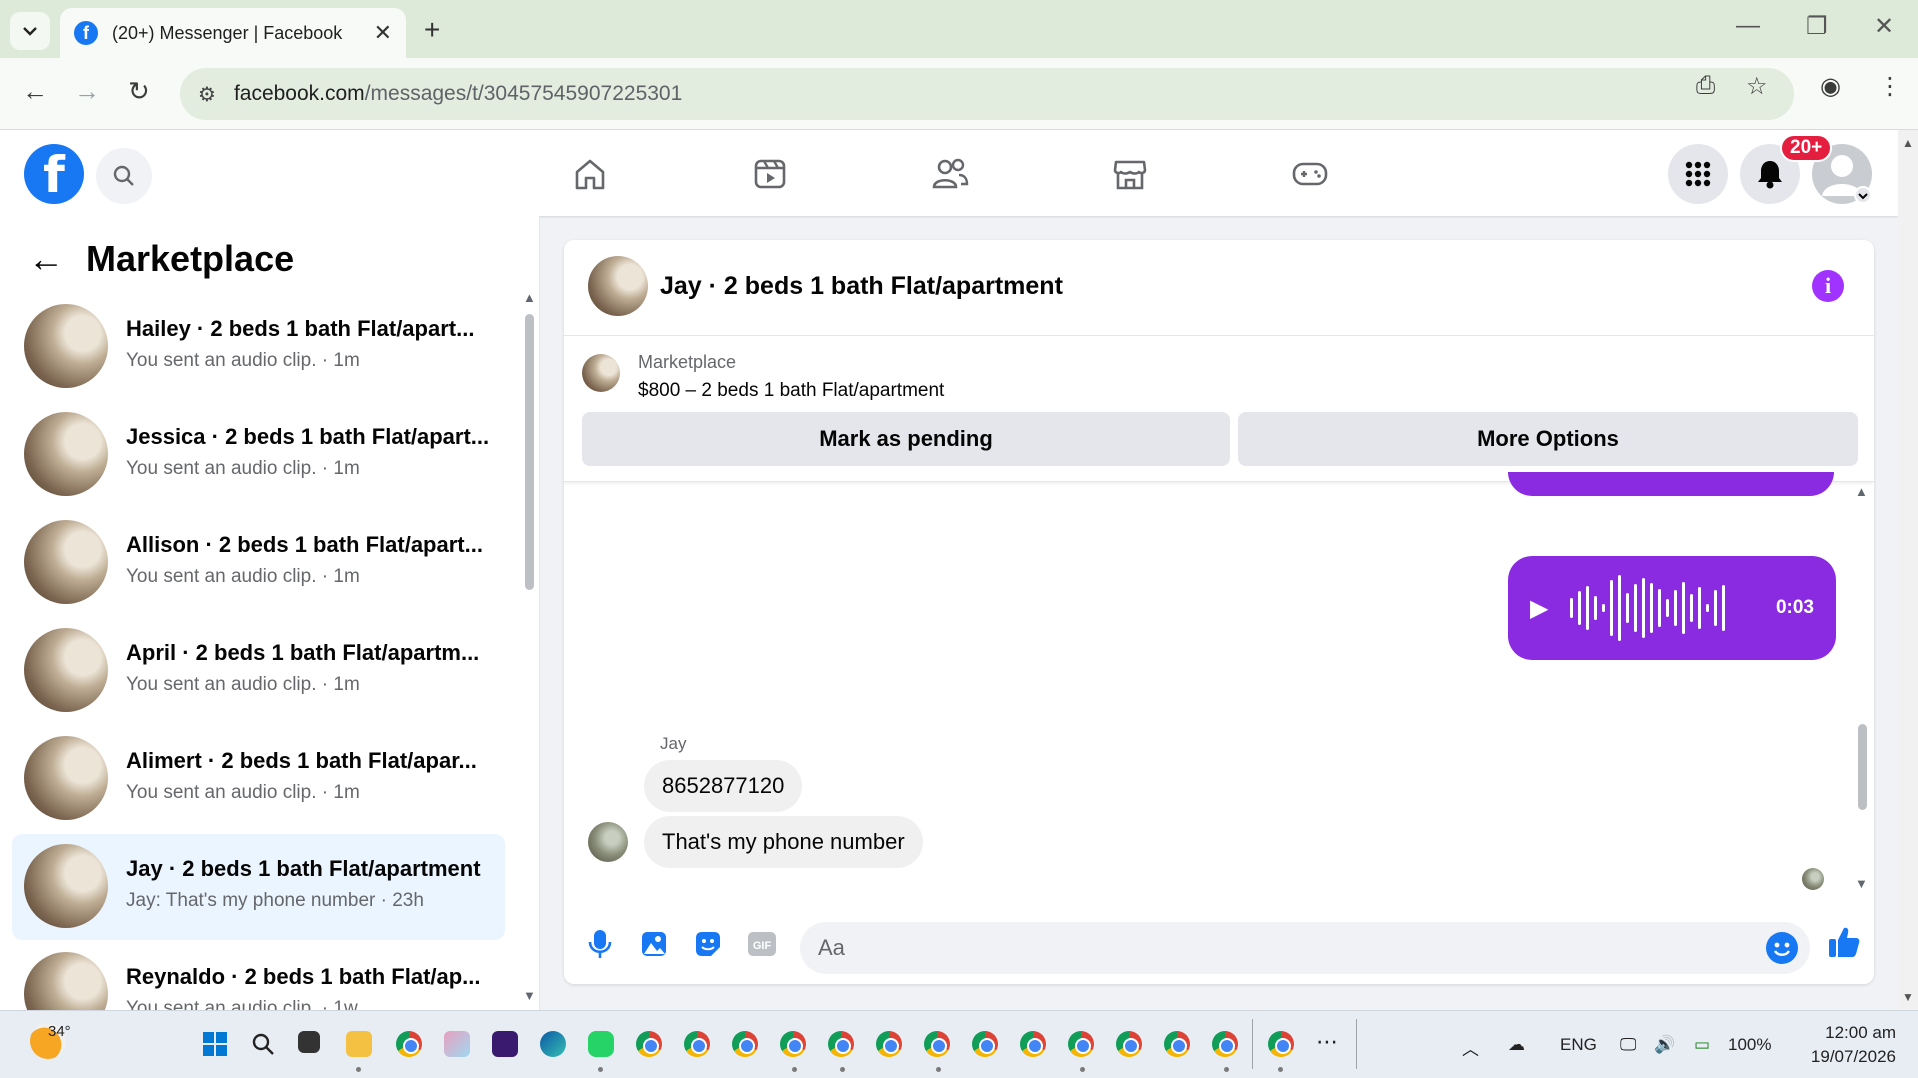  Describe the element at coordinates (1705, 86) in the screenshot. I see `install-app-icon: ⎙` at that location.